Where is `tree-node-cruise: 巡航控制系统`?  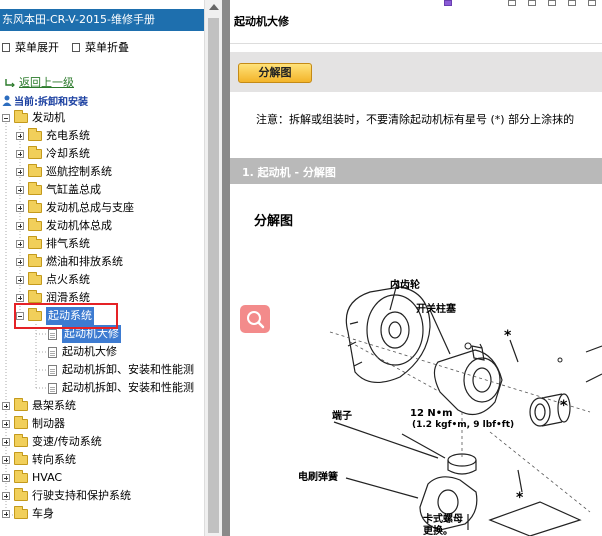
tree-node-cruise: 巡航控制系统 is located at coordinates (64, 172).